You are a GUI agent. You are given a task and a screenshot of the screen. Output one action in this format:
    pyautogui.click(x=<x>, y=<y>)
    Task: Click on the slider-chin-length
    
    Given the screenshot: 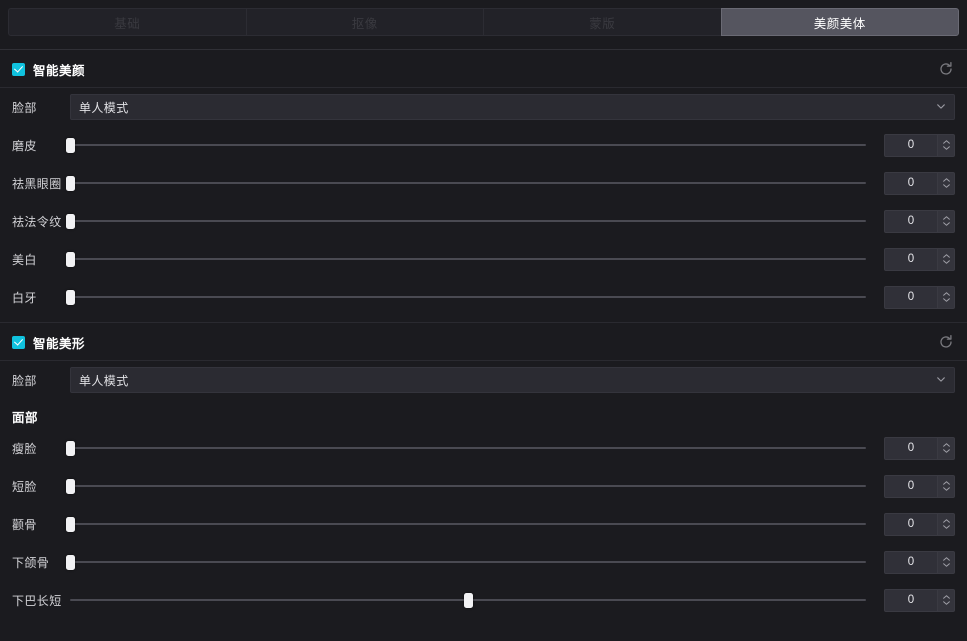 What is the action you would take?
    pyautogui.click(x=468, y=600)
    